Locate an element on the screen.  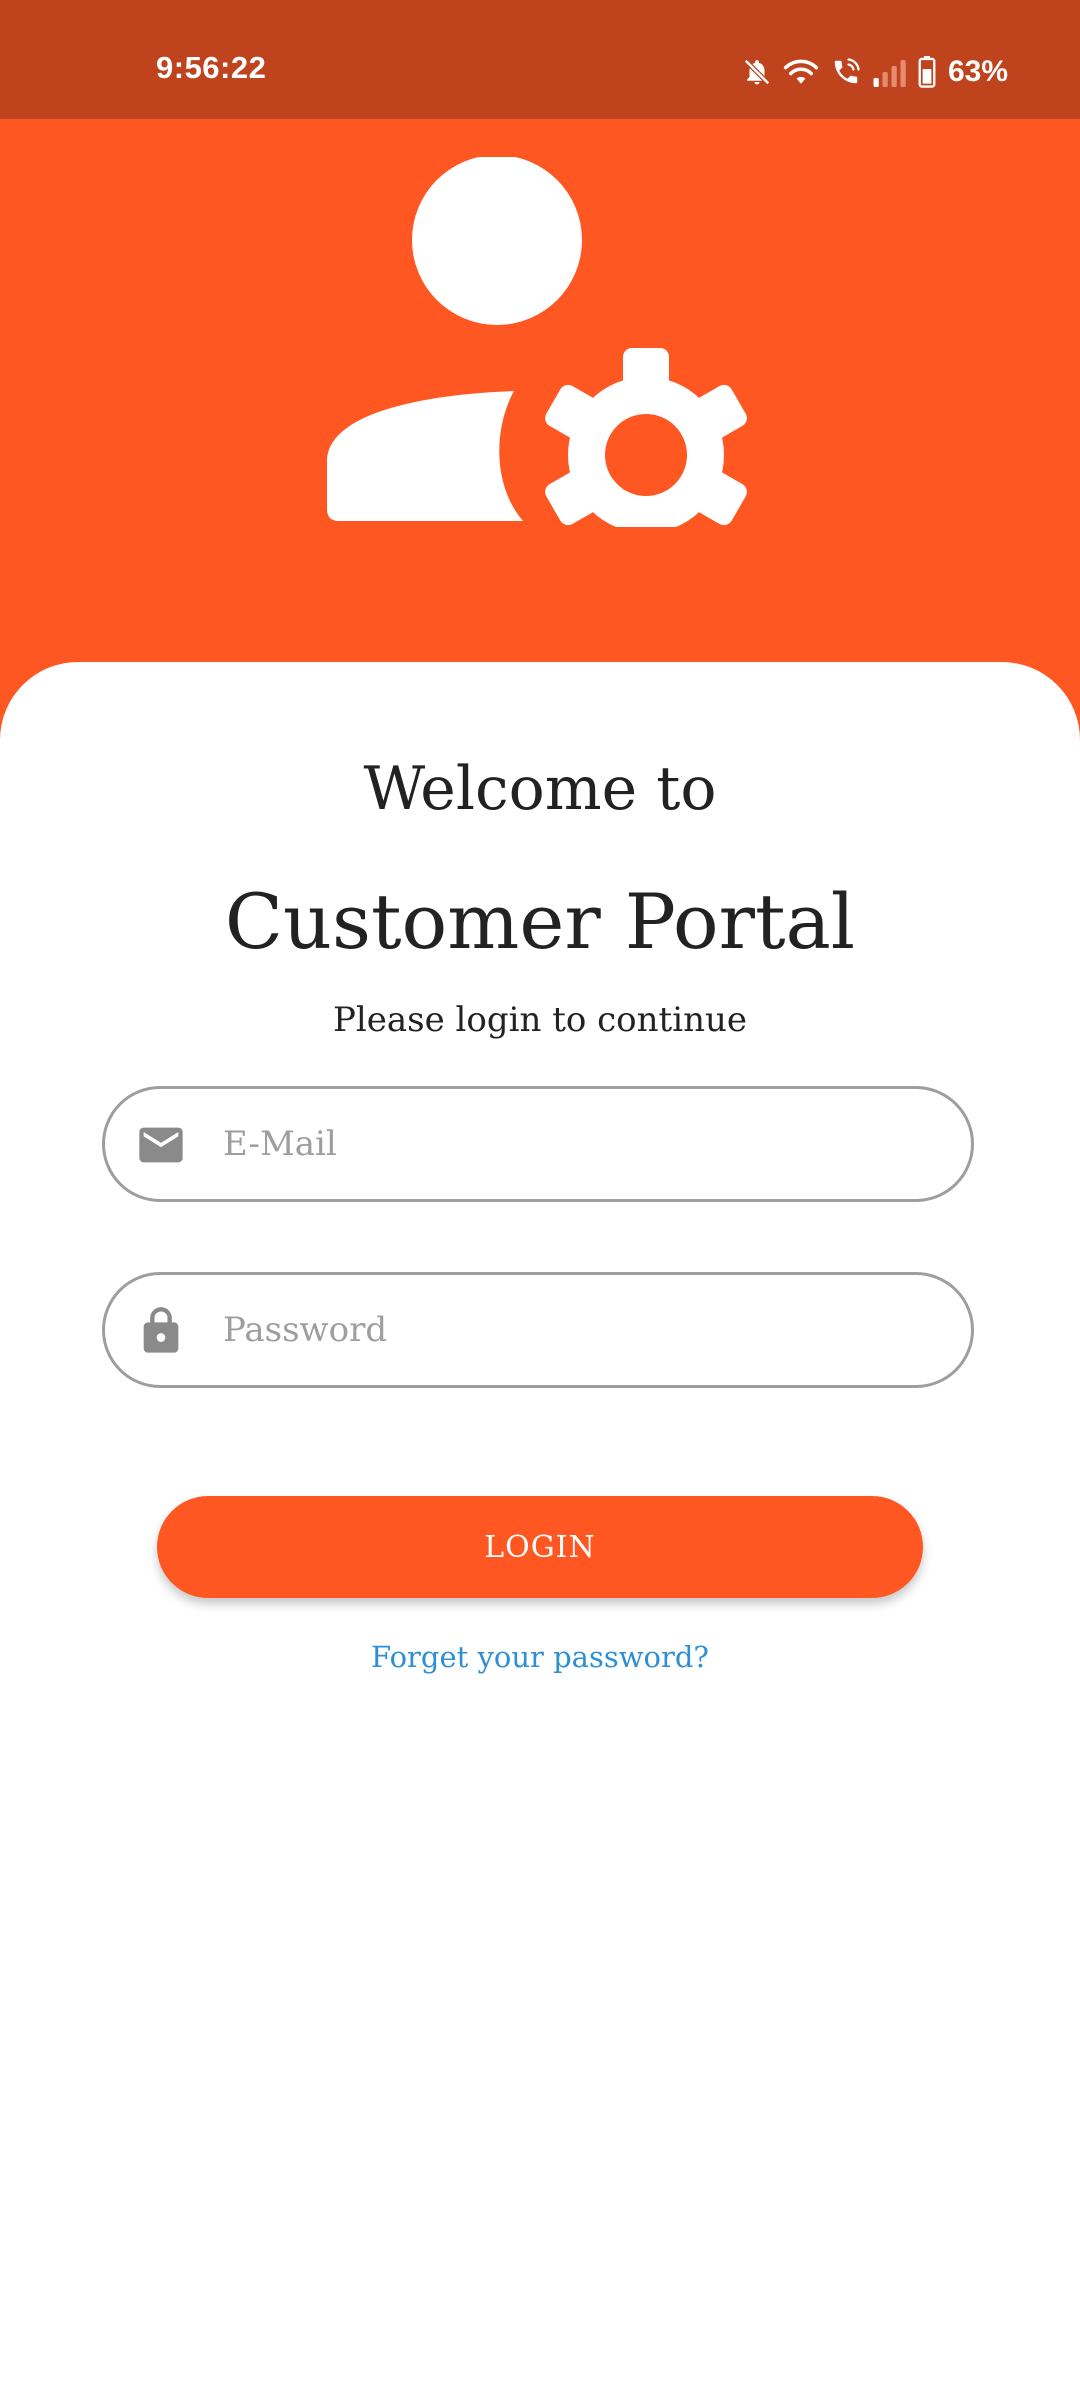
welcome-text: Welcome to is located at coordinates (540, 789).